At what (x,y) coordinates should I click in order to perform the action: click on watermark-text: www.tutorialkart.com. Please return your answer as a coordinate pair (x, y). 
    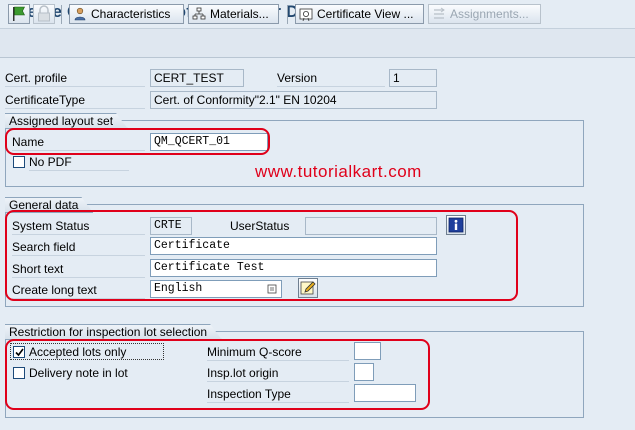
    Looking at the image, I should click on (338, 171).